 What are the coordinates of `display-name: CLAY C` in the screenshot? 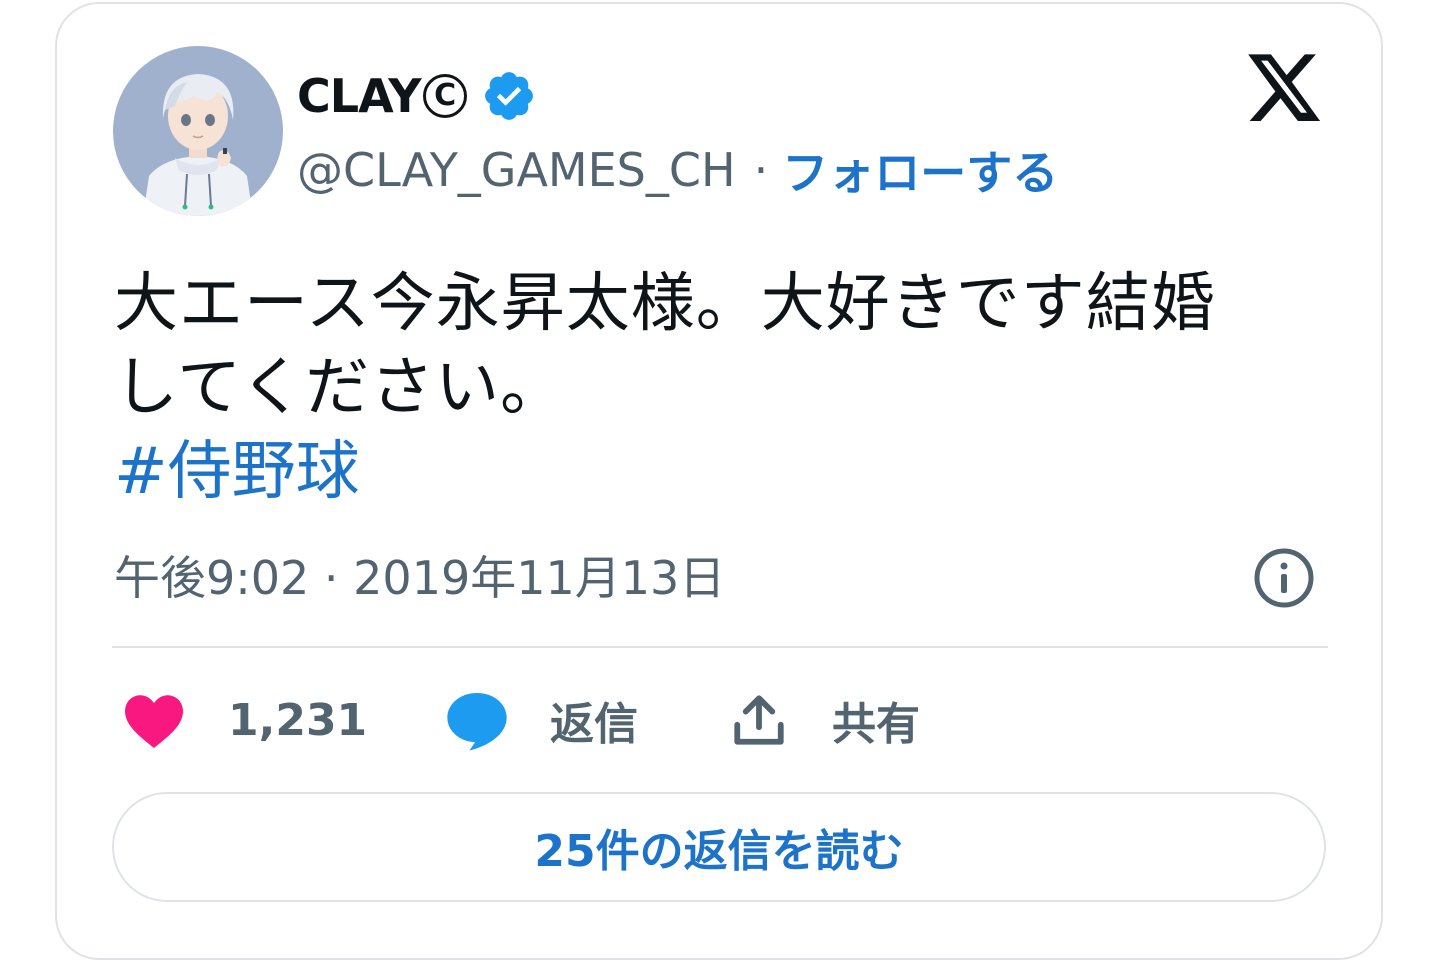 It's located at (417, 96).